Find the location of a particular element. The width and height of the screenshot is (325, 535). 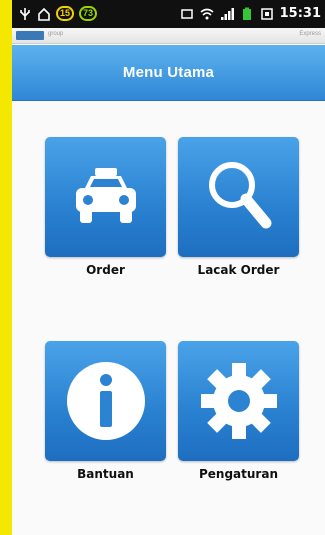

menu-tile-lacak-order: Lacak Order is located at coordinates (238, 207).